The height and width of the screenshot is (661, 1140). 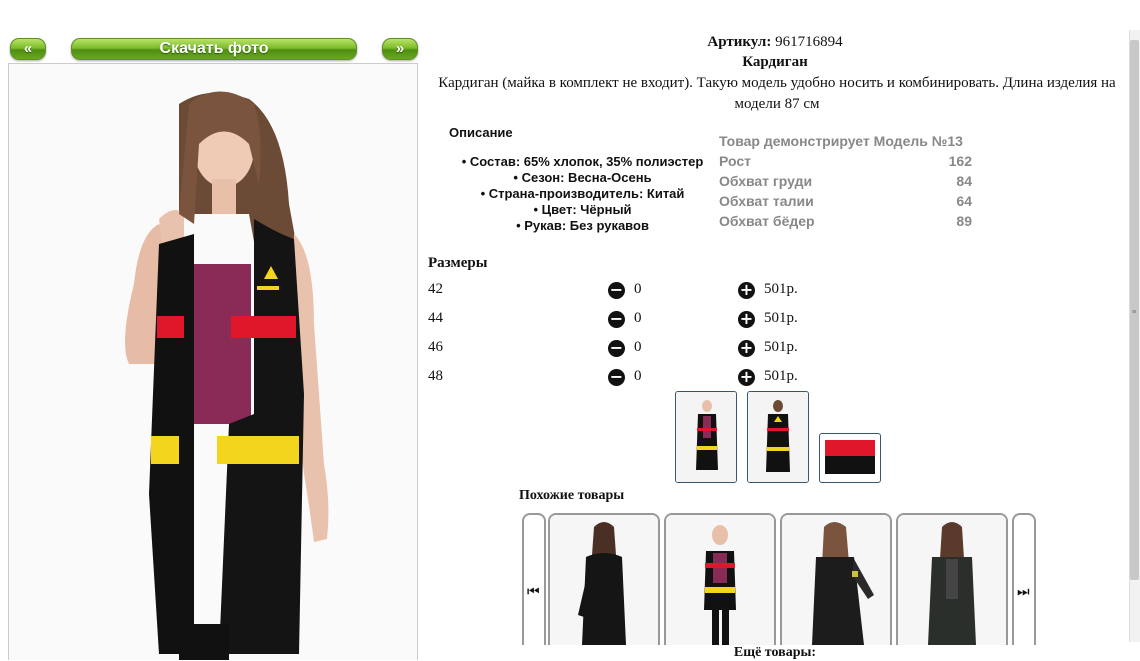 I want to click on size-row: 48 − 0 + 501р., so click(x=618, y=380).